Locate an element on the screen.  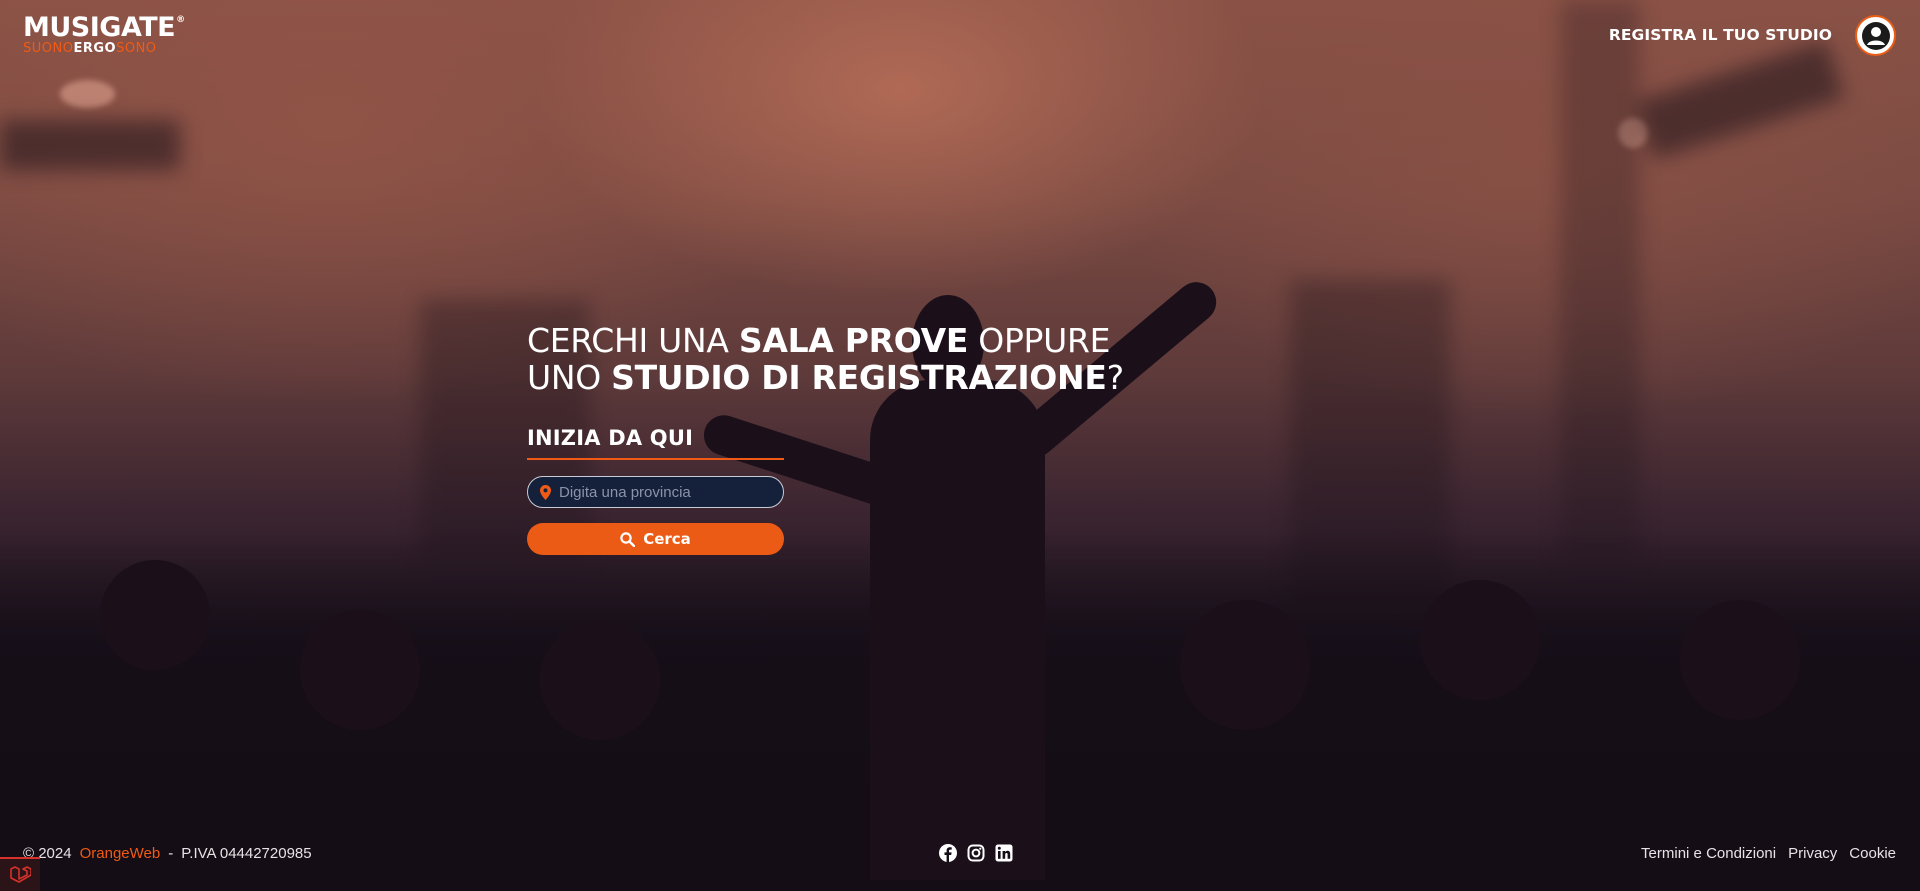
privacy-link: Privacy is located at coordinates (1812, 853).